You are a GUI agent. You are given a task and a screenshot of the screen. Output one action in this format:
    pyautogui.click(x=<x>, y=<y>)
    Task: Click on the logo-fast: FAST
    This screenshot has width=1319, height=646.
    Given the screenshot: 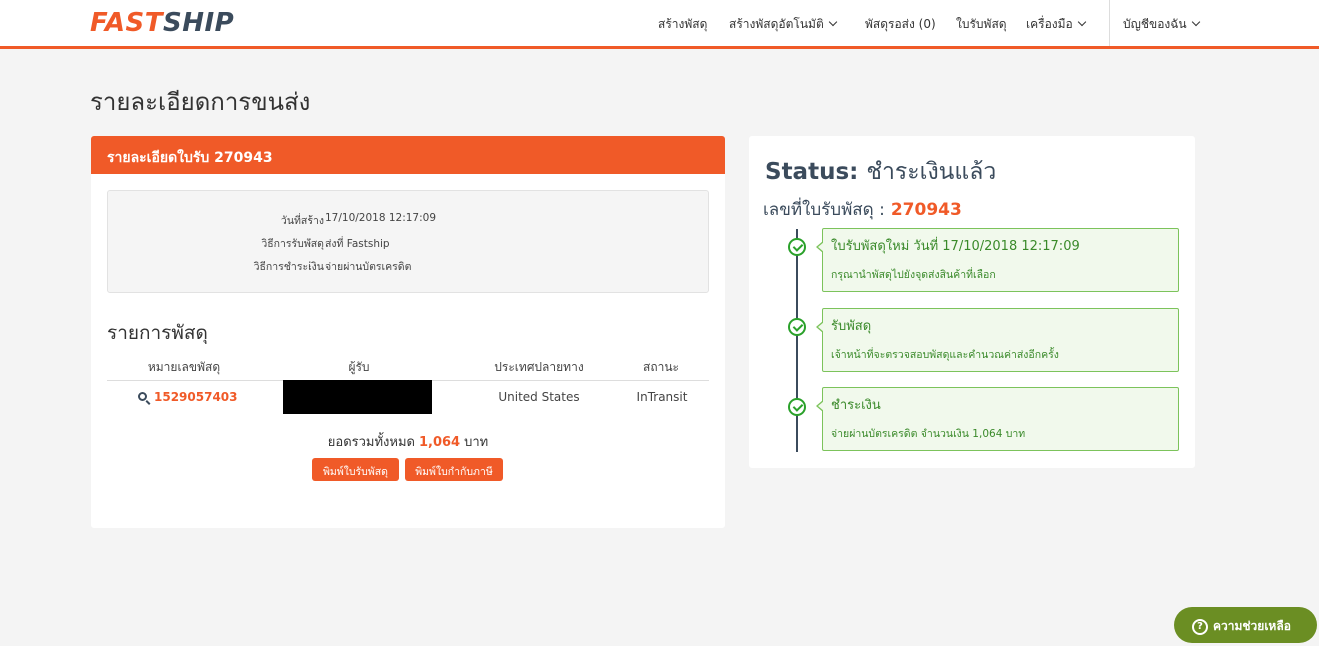 What is the action you would take?
    pyautogui.click(x=126, y=23)
    